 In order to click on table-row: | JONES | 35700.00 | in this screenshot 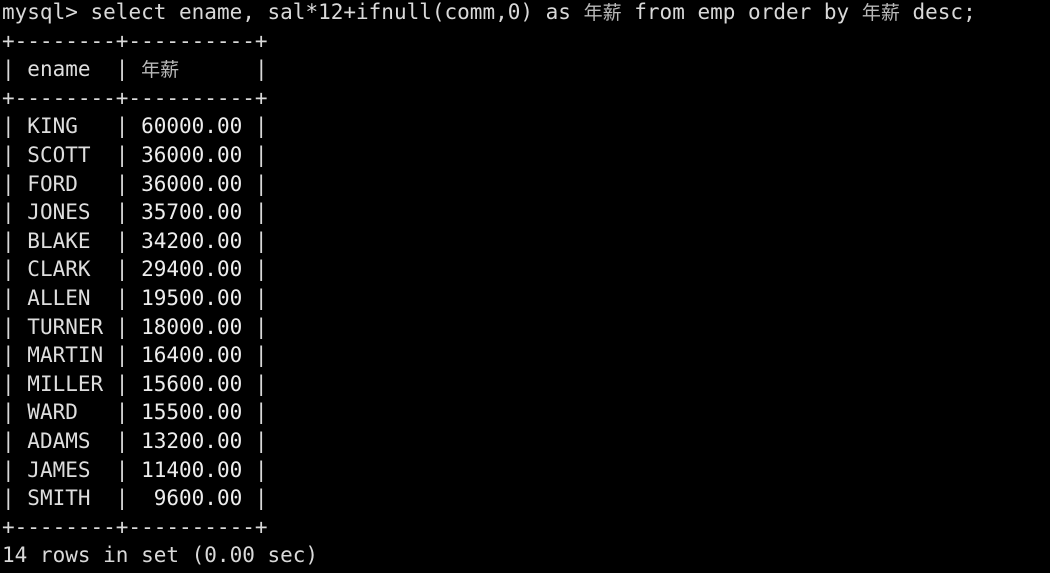, I will do `click(525, 212)`.